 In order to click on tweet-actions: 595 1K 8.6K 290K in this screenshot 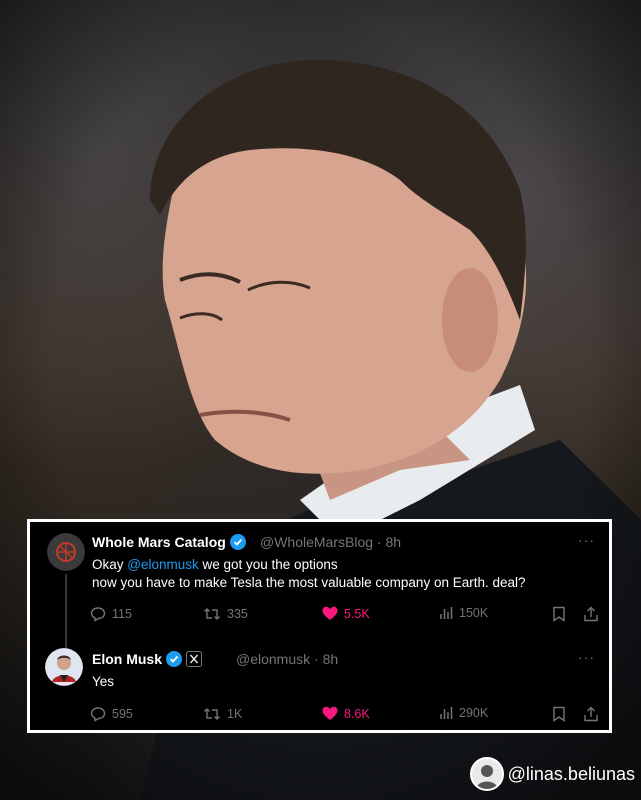, I will do `click(344, 716)`.